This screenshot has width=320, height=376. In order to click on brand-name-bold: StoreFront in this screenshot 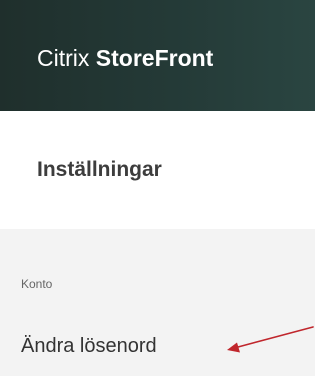, I will do `click(154, 58)`.